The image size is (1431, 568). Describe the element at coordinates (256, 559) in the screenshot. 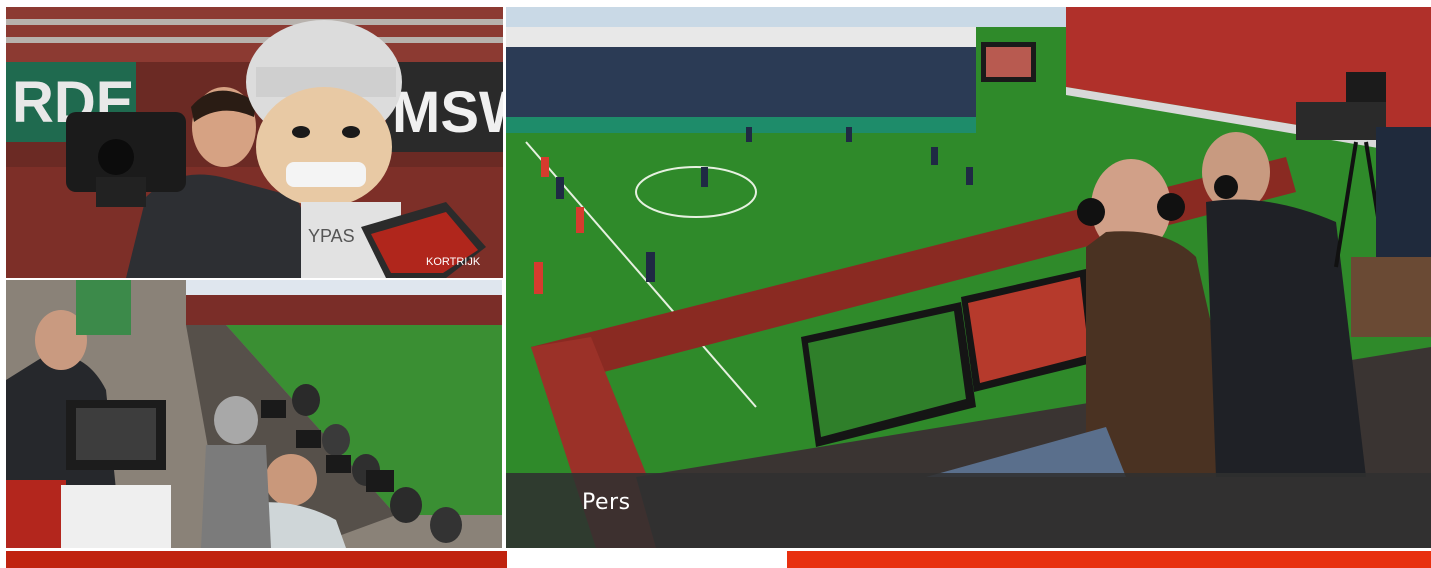

I see `accent-bar-left` at that location.